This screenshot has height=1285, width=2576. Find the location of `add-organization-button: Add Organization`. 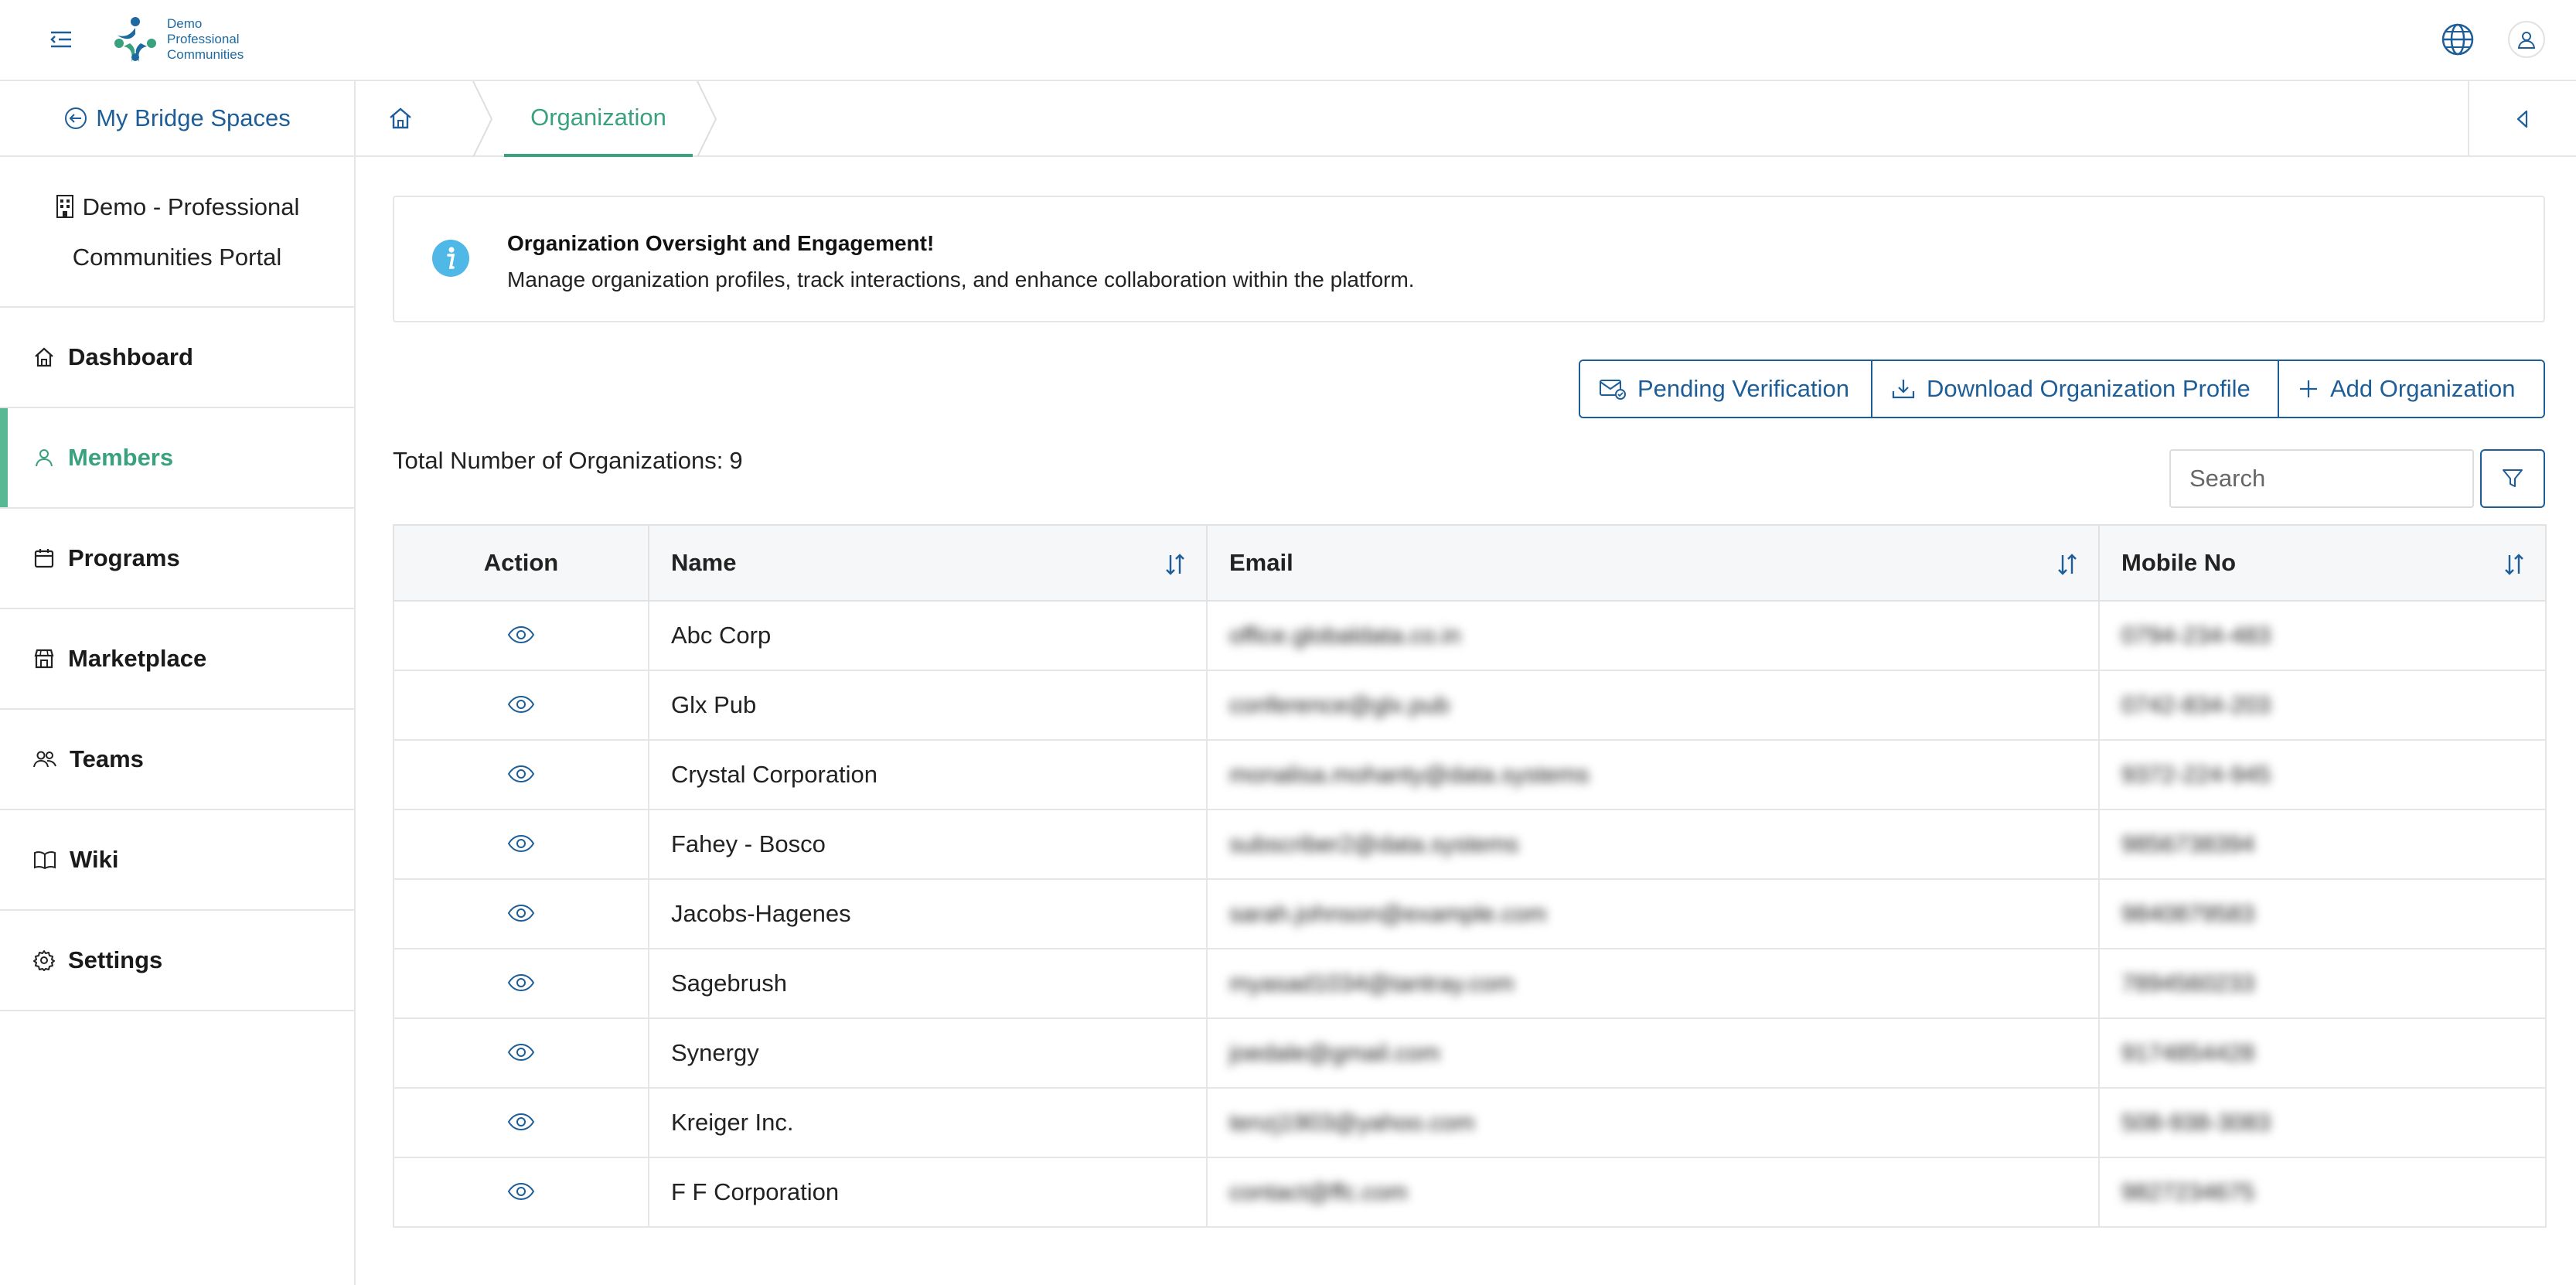

add-organization-button: Add Organization is located at coordinates (2411, 389).